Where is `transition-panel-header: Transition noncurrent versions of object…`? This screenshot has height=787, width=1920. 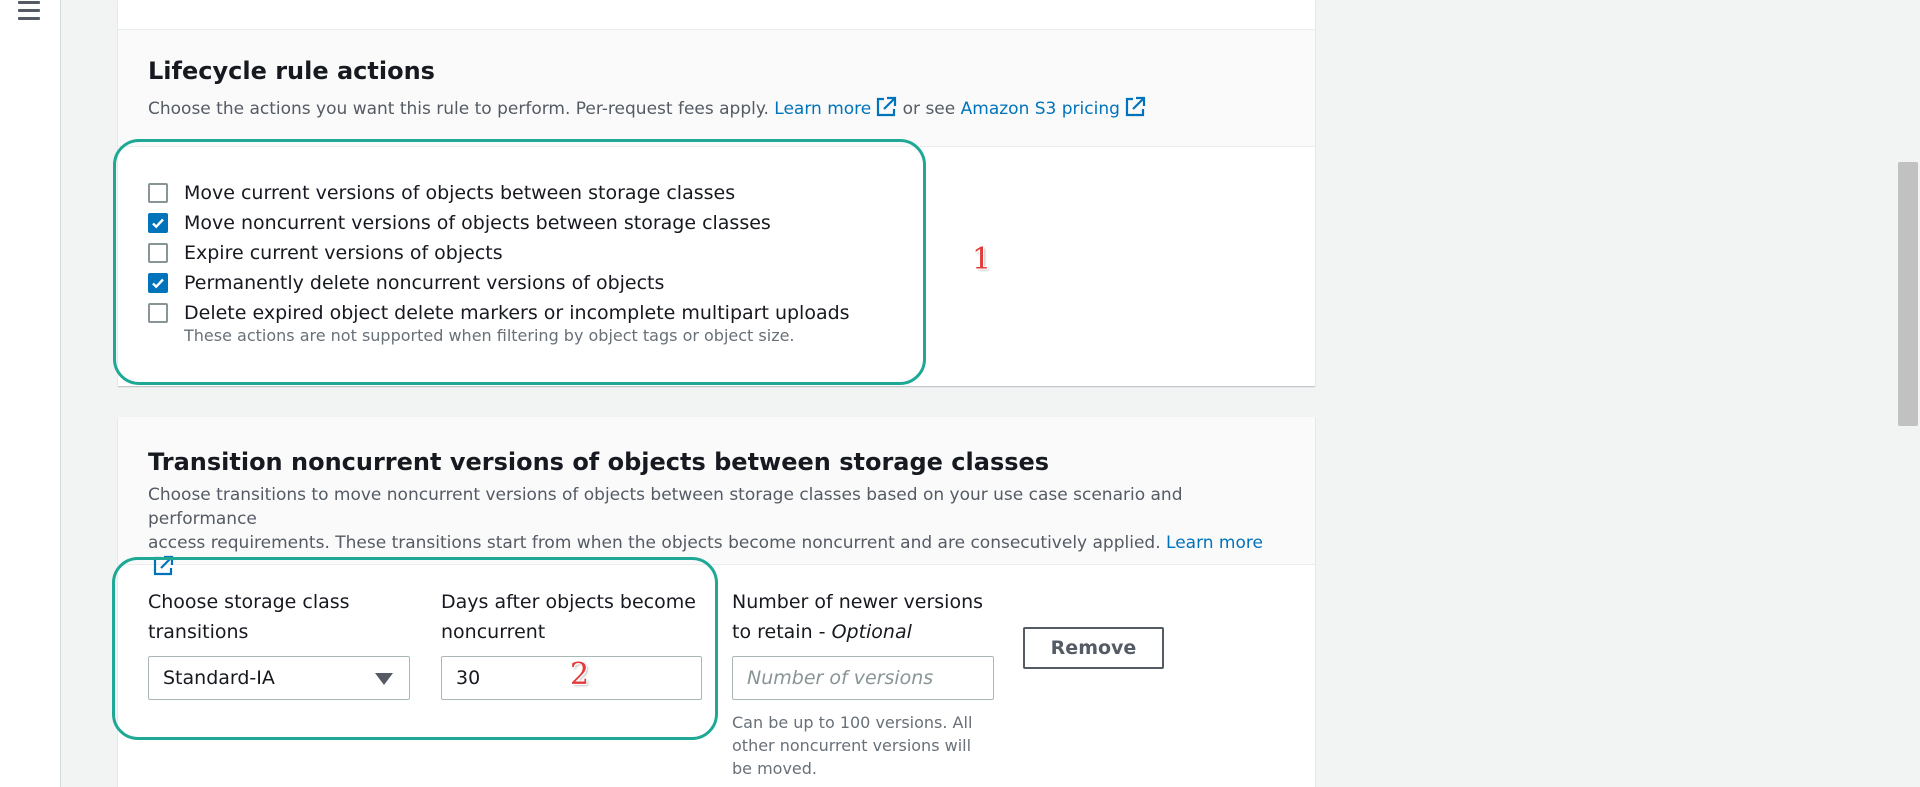
transition-panel-header: Transition noncurrent versions of object… is located at coordinates (716, 496).